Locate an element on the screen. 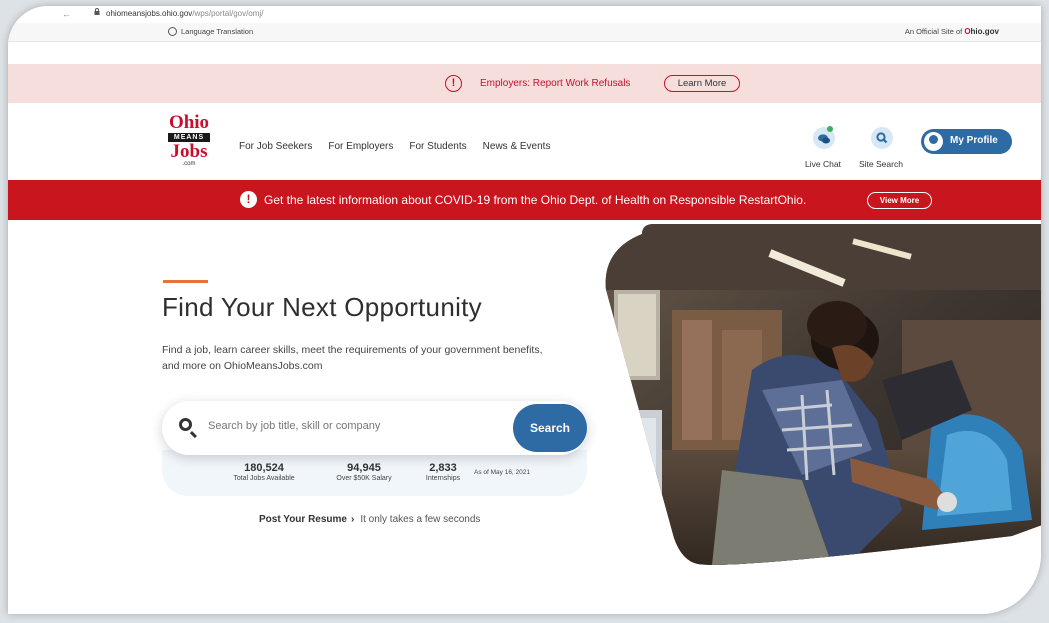  stat-internships: 2,833 Internships is located at coordinates (443, 473).